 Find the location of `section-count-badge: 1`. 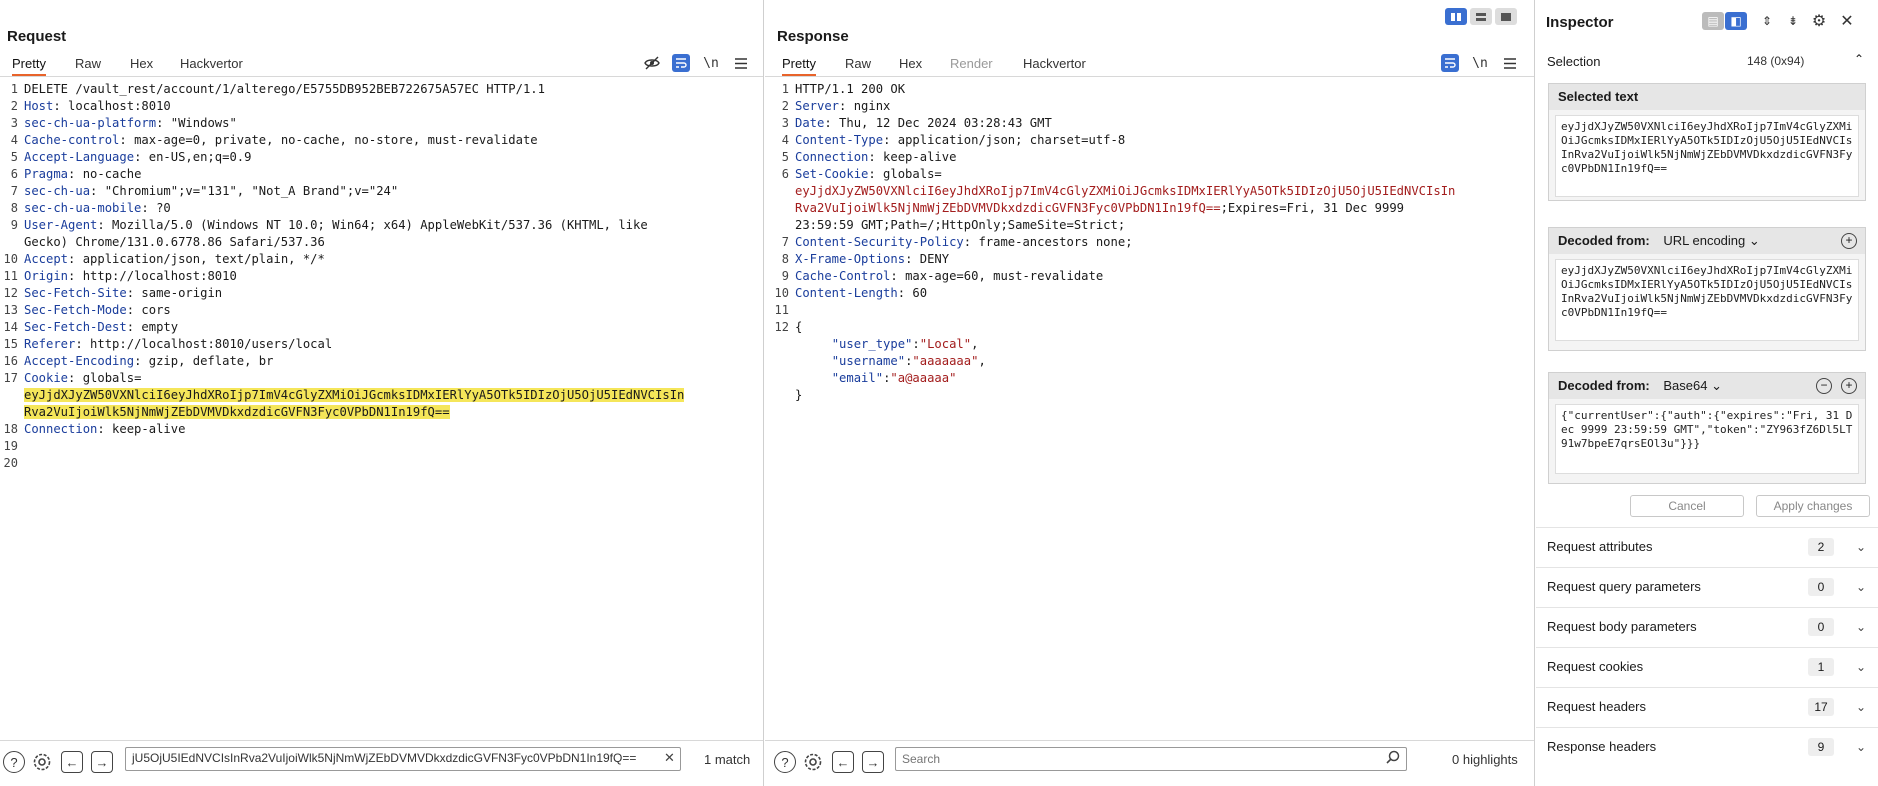

section-count-badge: 1 is located at coordinates (1821, 666).